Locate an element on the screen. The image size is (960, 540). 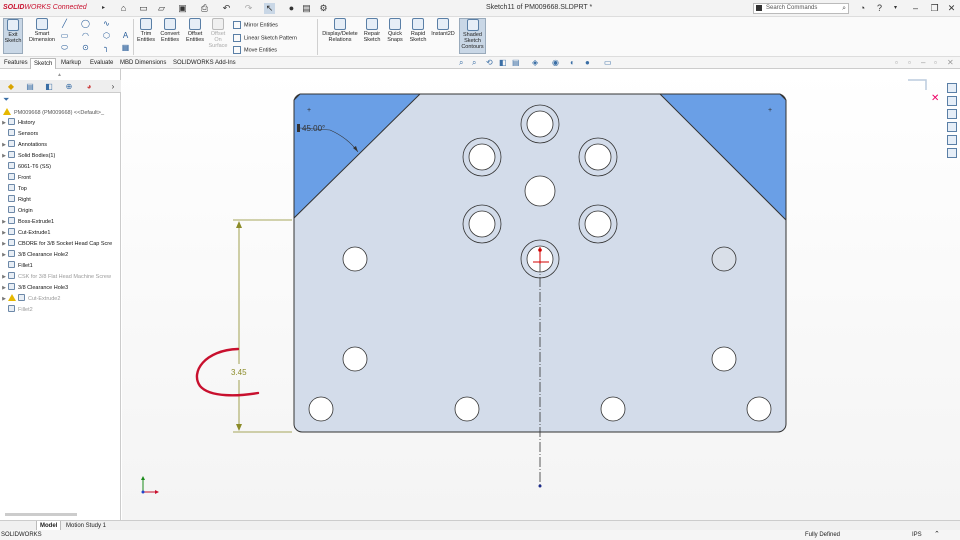
tree-root-part: PM009668 (PM009668) <<Default>_ is located at coordinates (53, 112).